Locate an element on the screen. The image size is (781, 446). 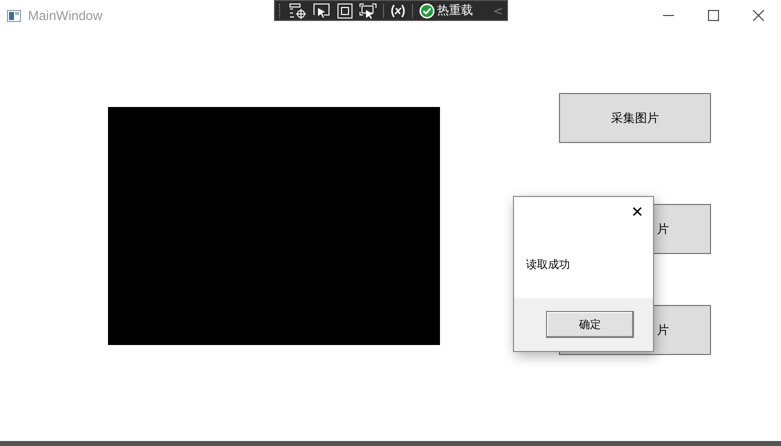
binding-icon is located at coordinates (398, 11).